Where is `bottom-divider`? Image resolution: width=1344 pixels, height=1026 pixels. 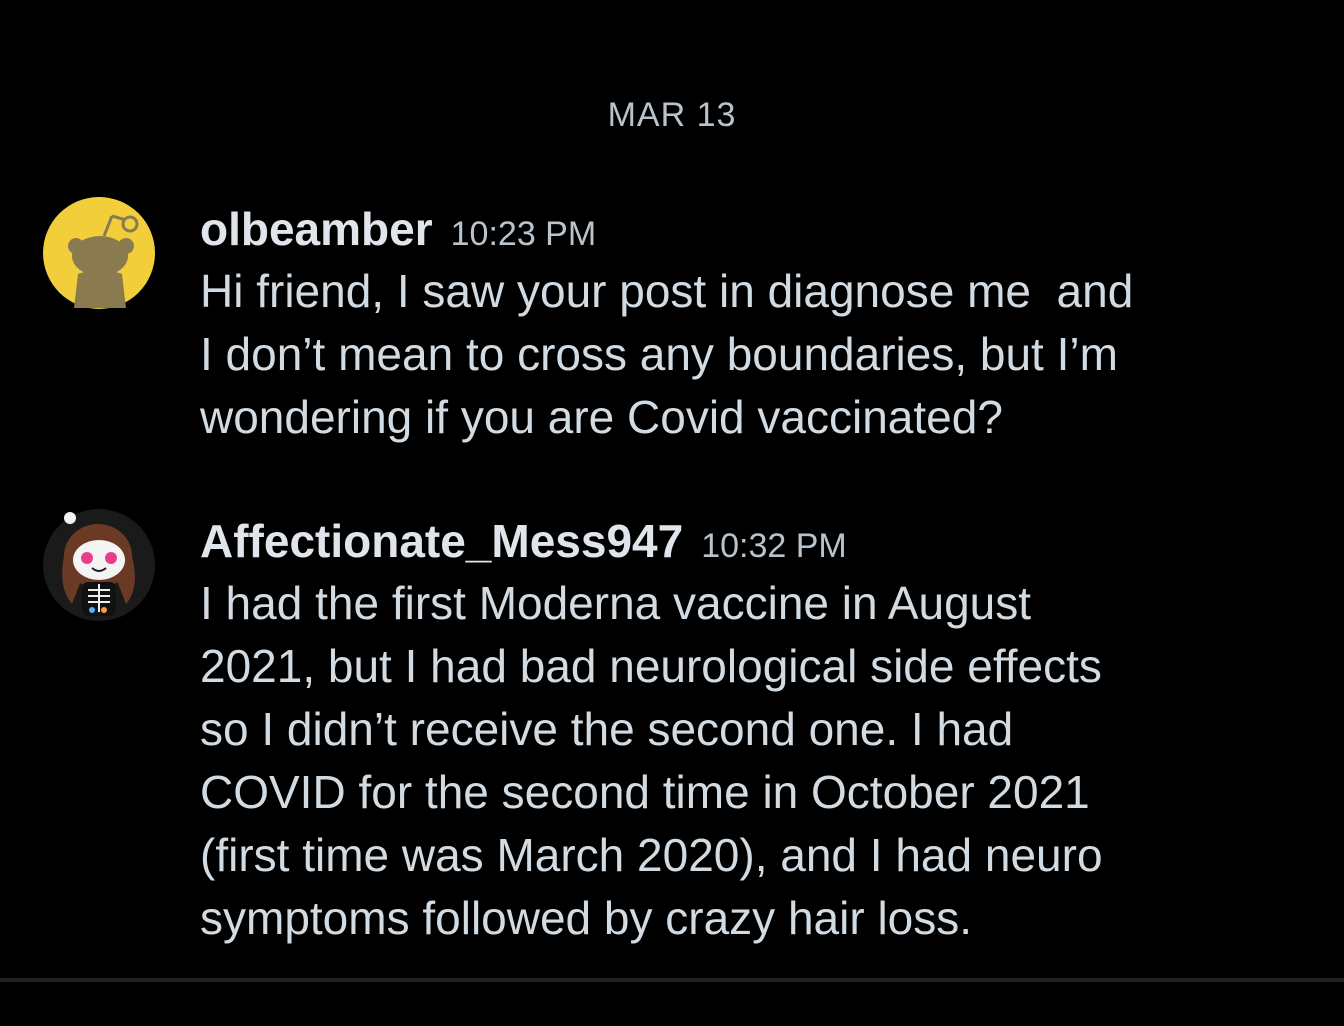
bottom-divider is located at coordinates (672, 980).